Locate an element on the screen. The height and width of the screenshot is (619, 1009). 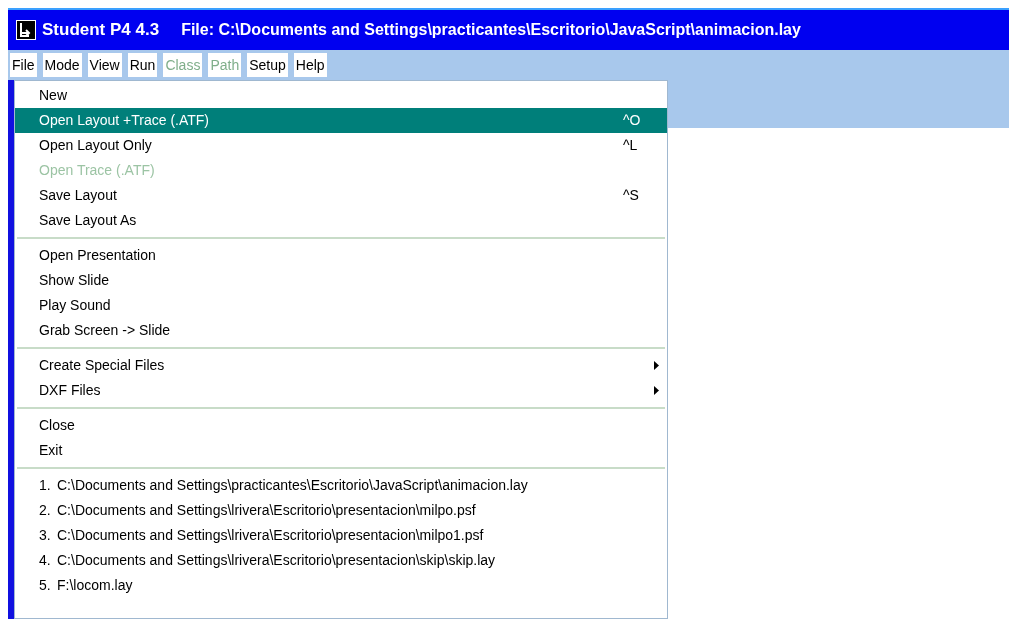
item-label: Create Special Files is located at coordinates (102, 365).